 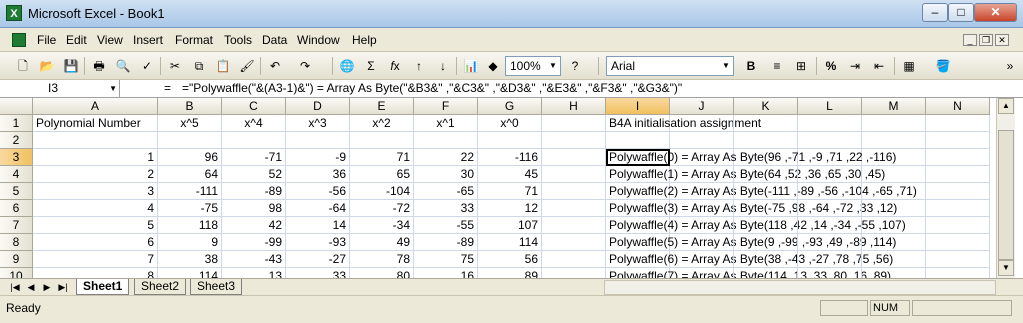 What do you see at coordinates (147, 66) in the screenshot?
I see `spelling-icon: ✓` at bounding box center [147, 66].